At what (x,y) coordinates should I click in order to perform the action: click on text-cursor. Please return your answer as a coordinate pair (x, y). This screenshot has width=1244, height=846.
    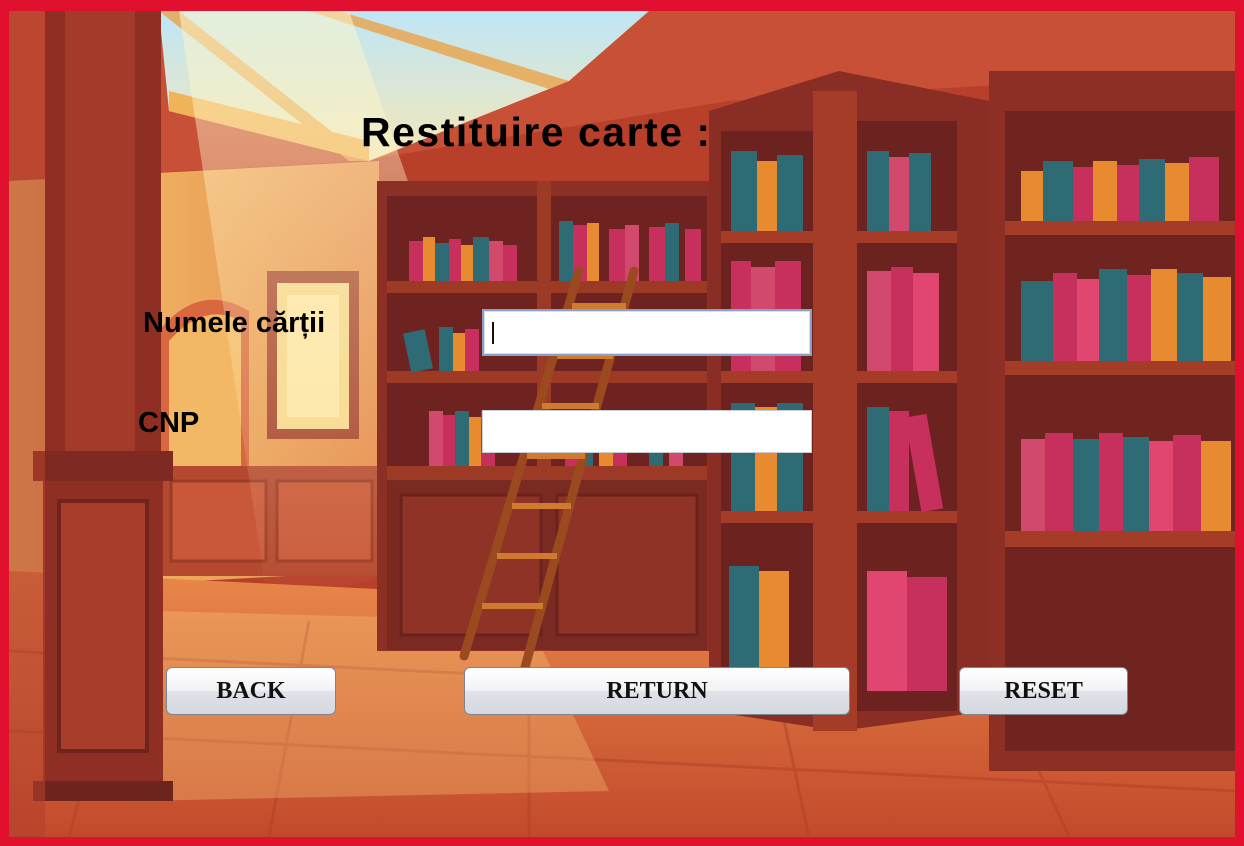
    Looking at the image, I should click on (493, 333).